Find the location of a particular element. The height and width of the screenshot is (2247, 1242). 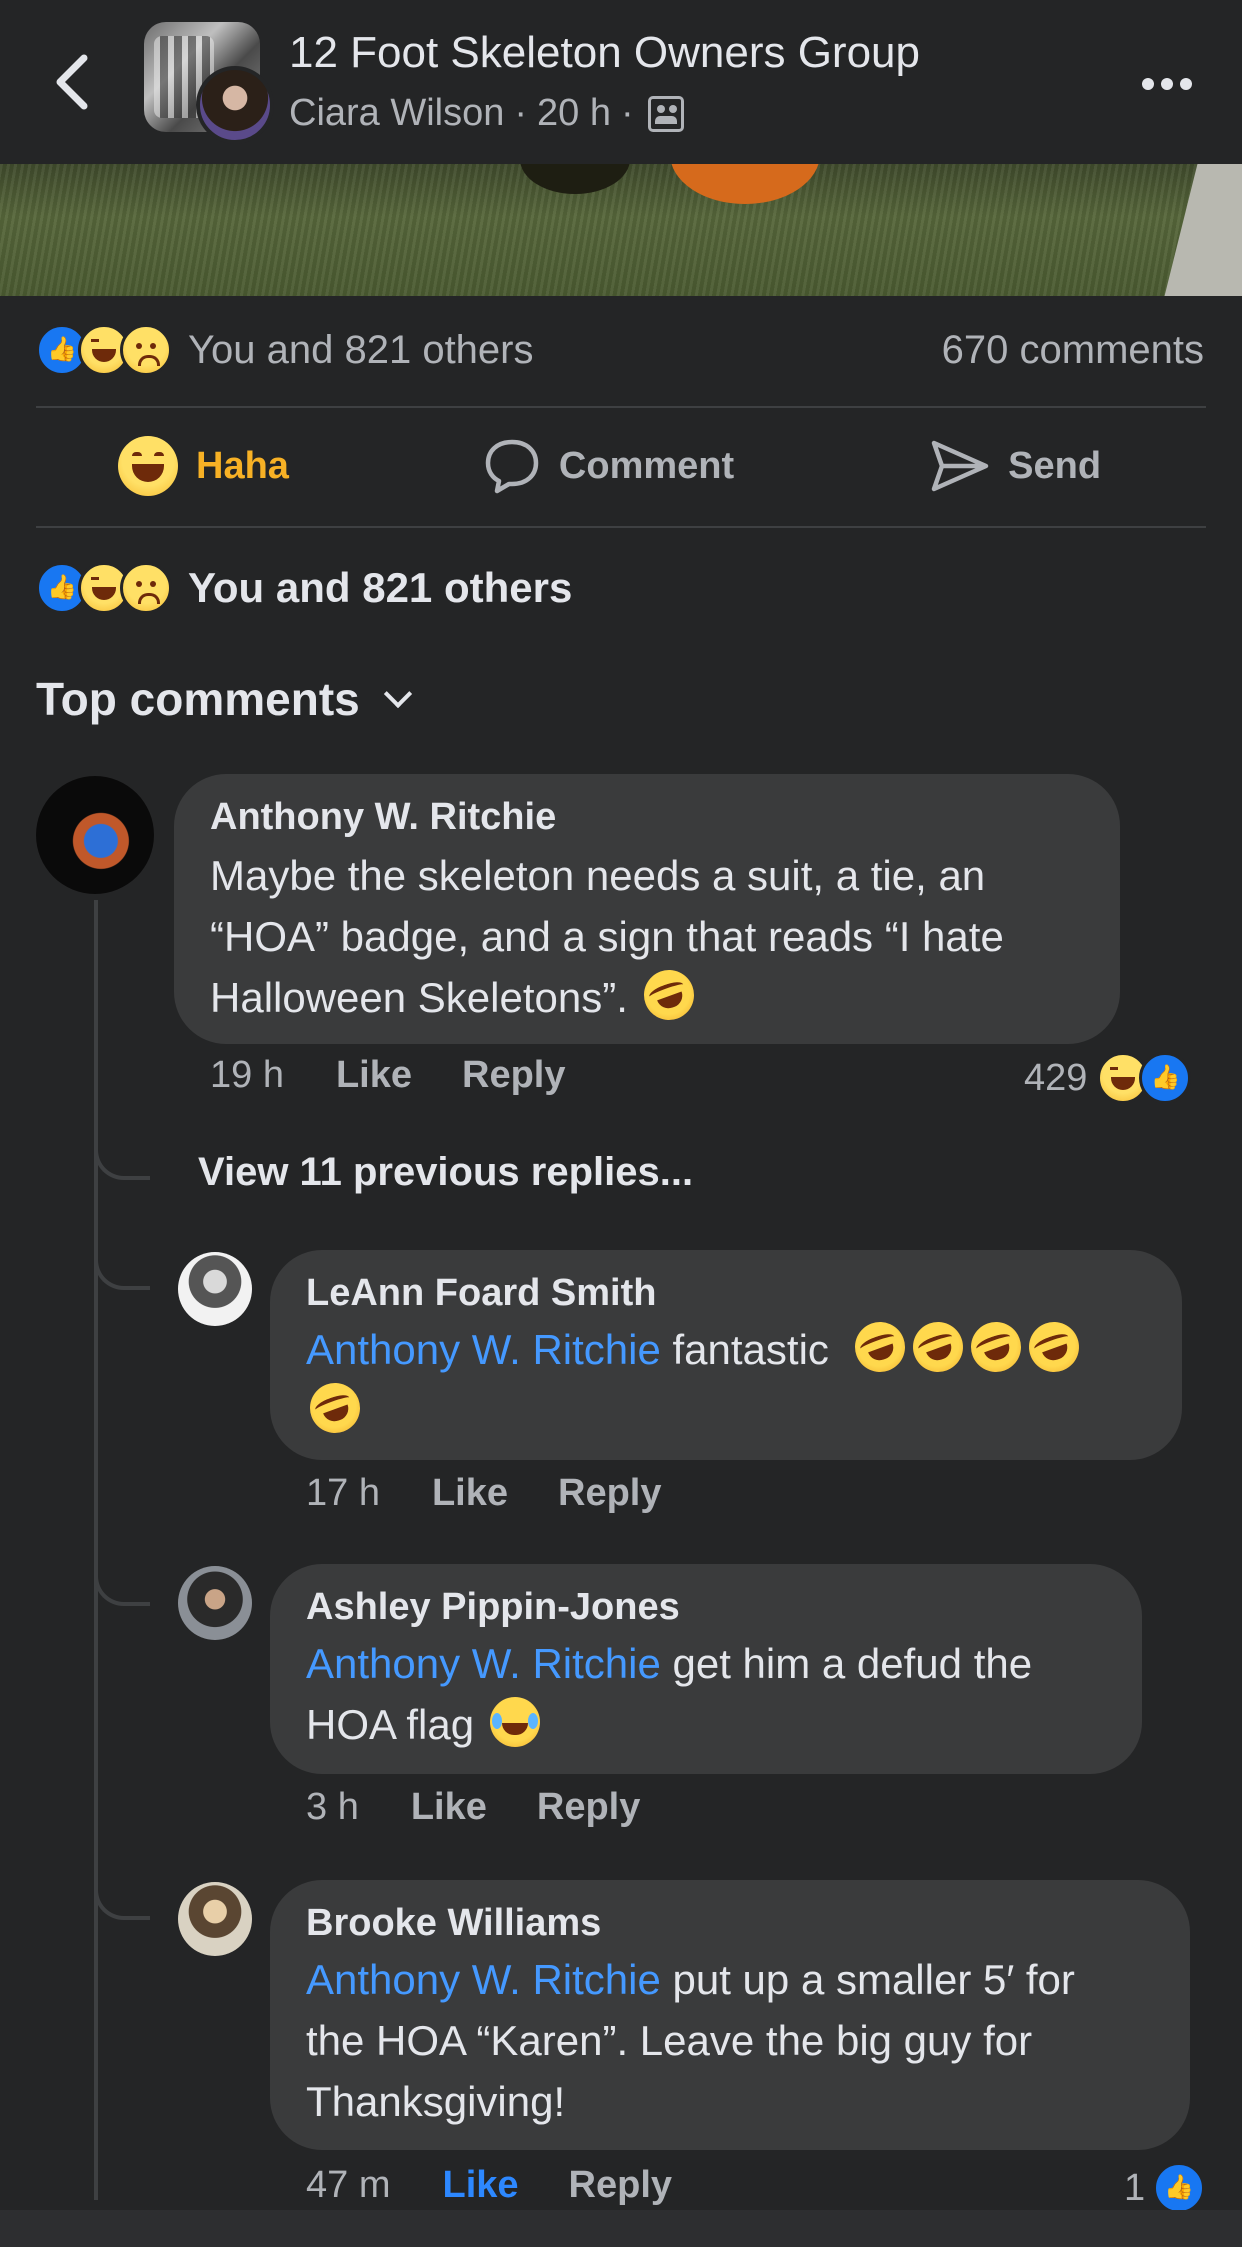

comment-meta: 19 h Like Reply is located at coordinates (388, 1075).